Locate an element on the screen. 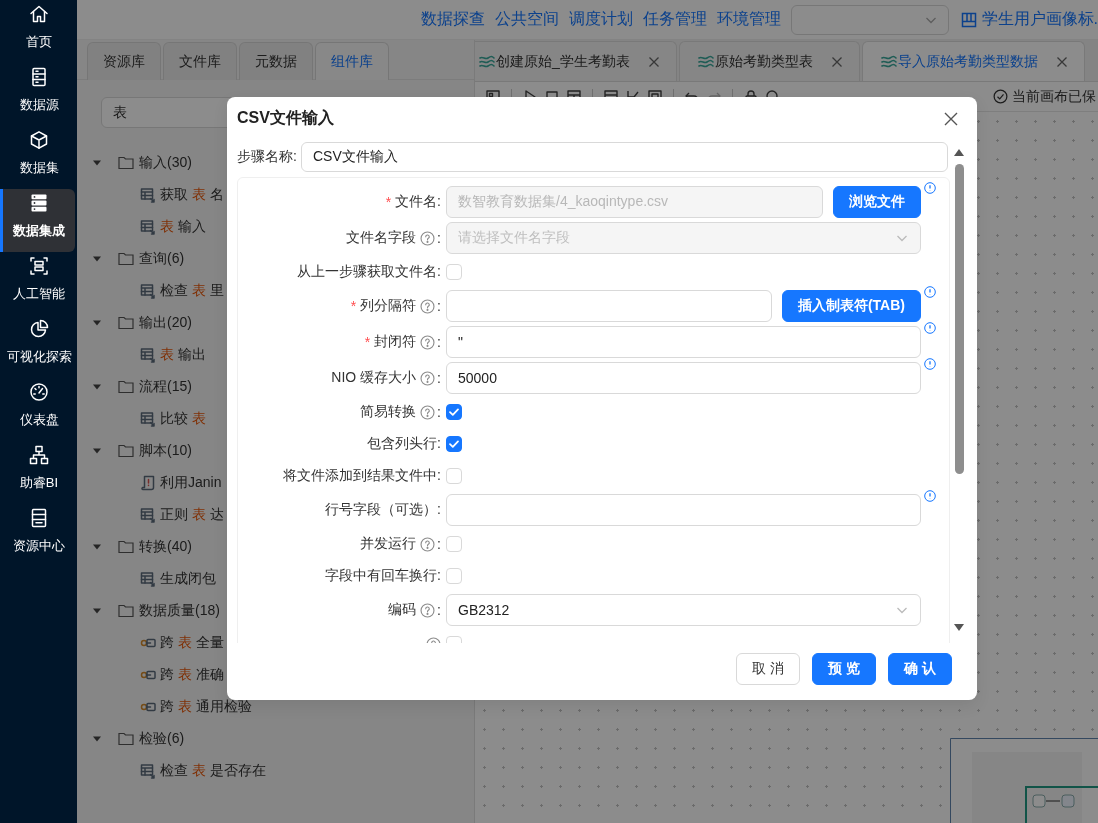  tree-category: 转换(40) is located at coordinates (142, 547).